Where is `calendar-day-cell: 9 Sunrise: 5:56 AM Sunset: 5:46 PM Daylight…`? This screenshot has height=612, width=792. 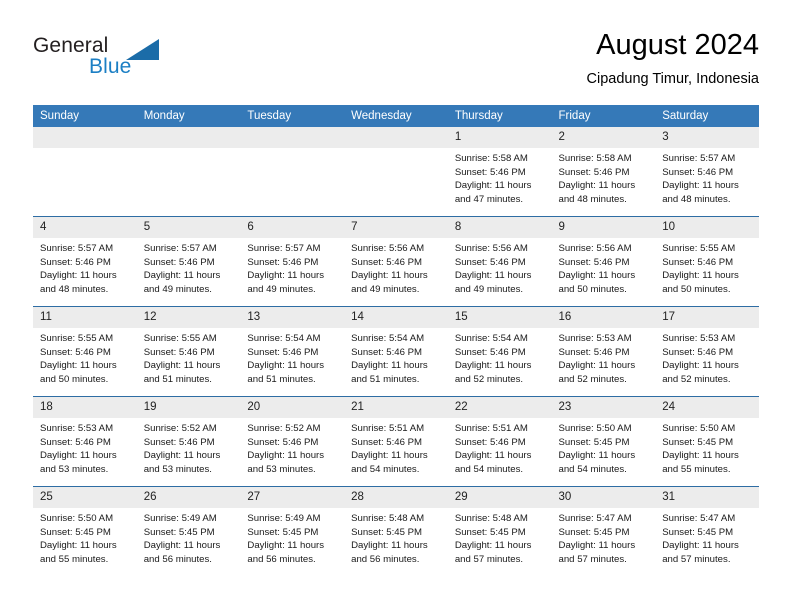
calendar-day-cell: 9 Sunrise: 5:56 AM Sunset: 5:46 PM Daylight… is located at coordinates (603, 261).